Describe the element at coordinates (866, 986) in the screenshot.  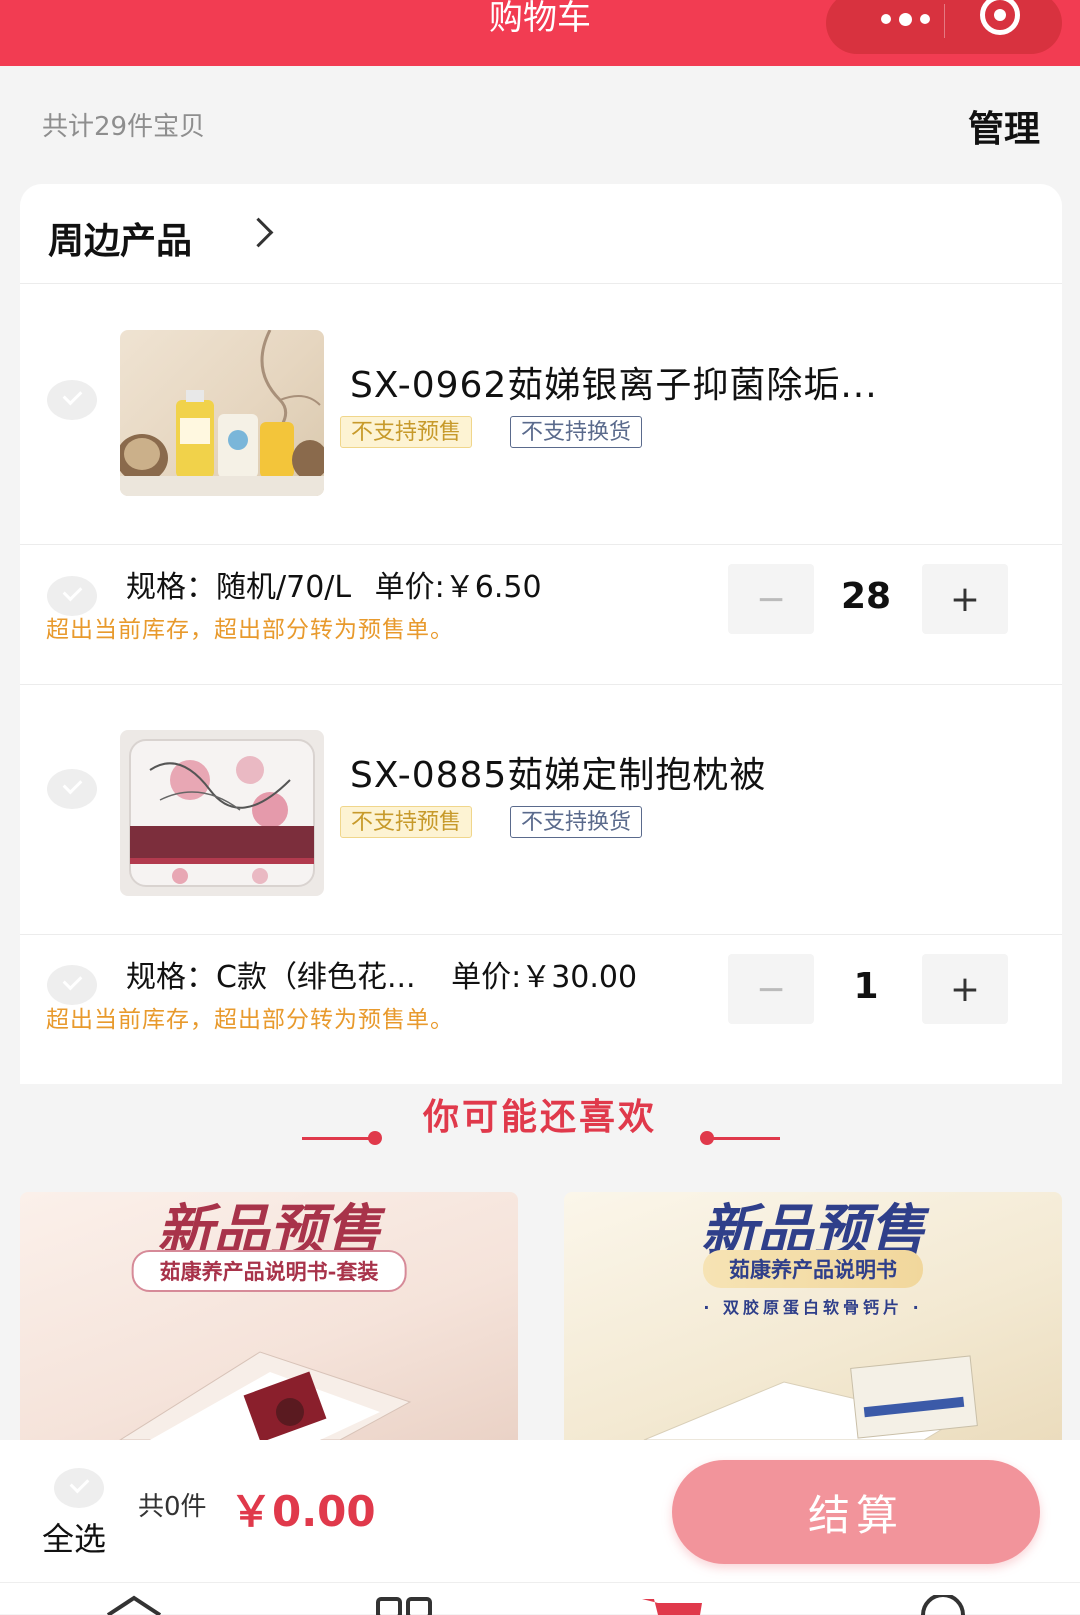
I see `quantity-value: 1` at that location.